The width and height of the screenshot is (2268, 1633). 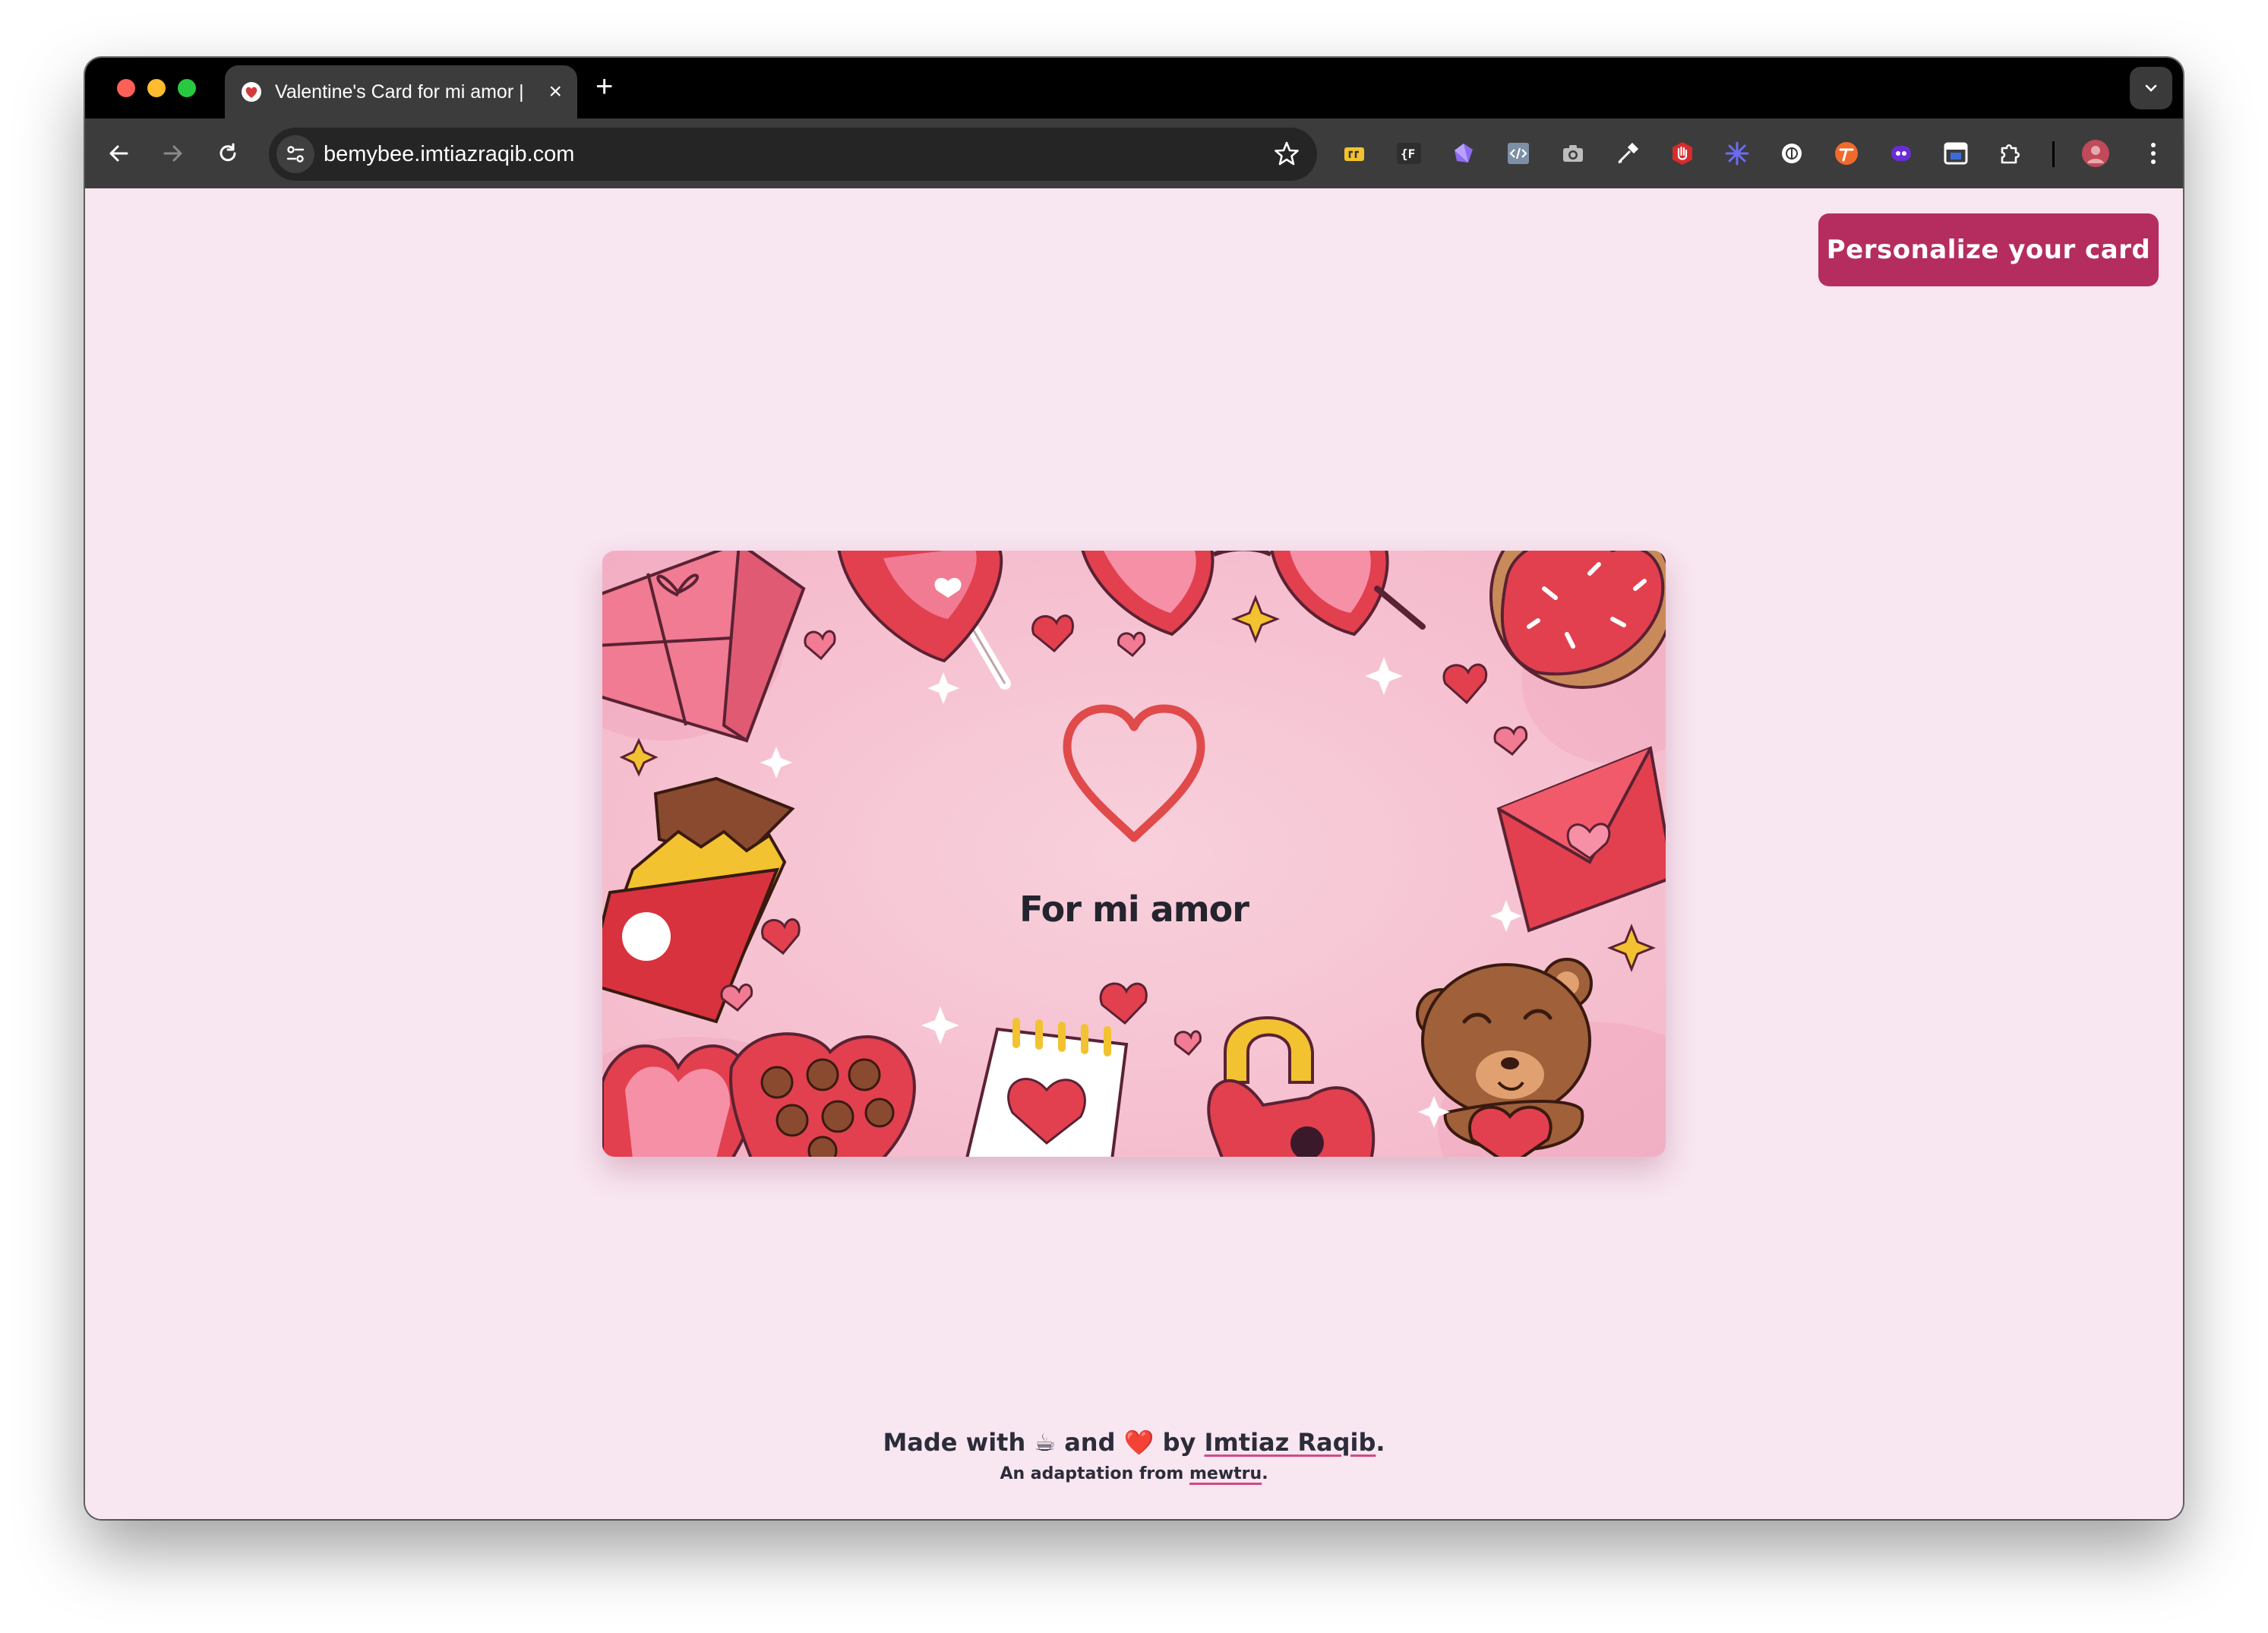 I want to click on purple-extension-icon, so click(x=1901, y=154).